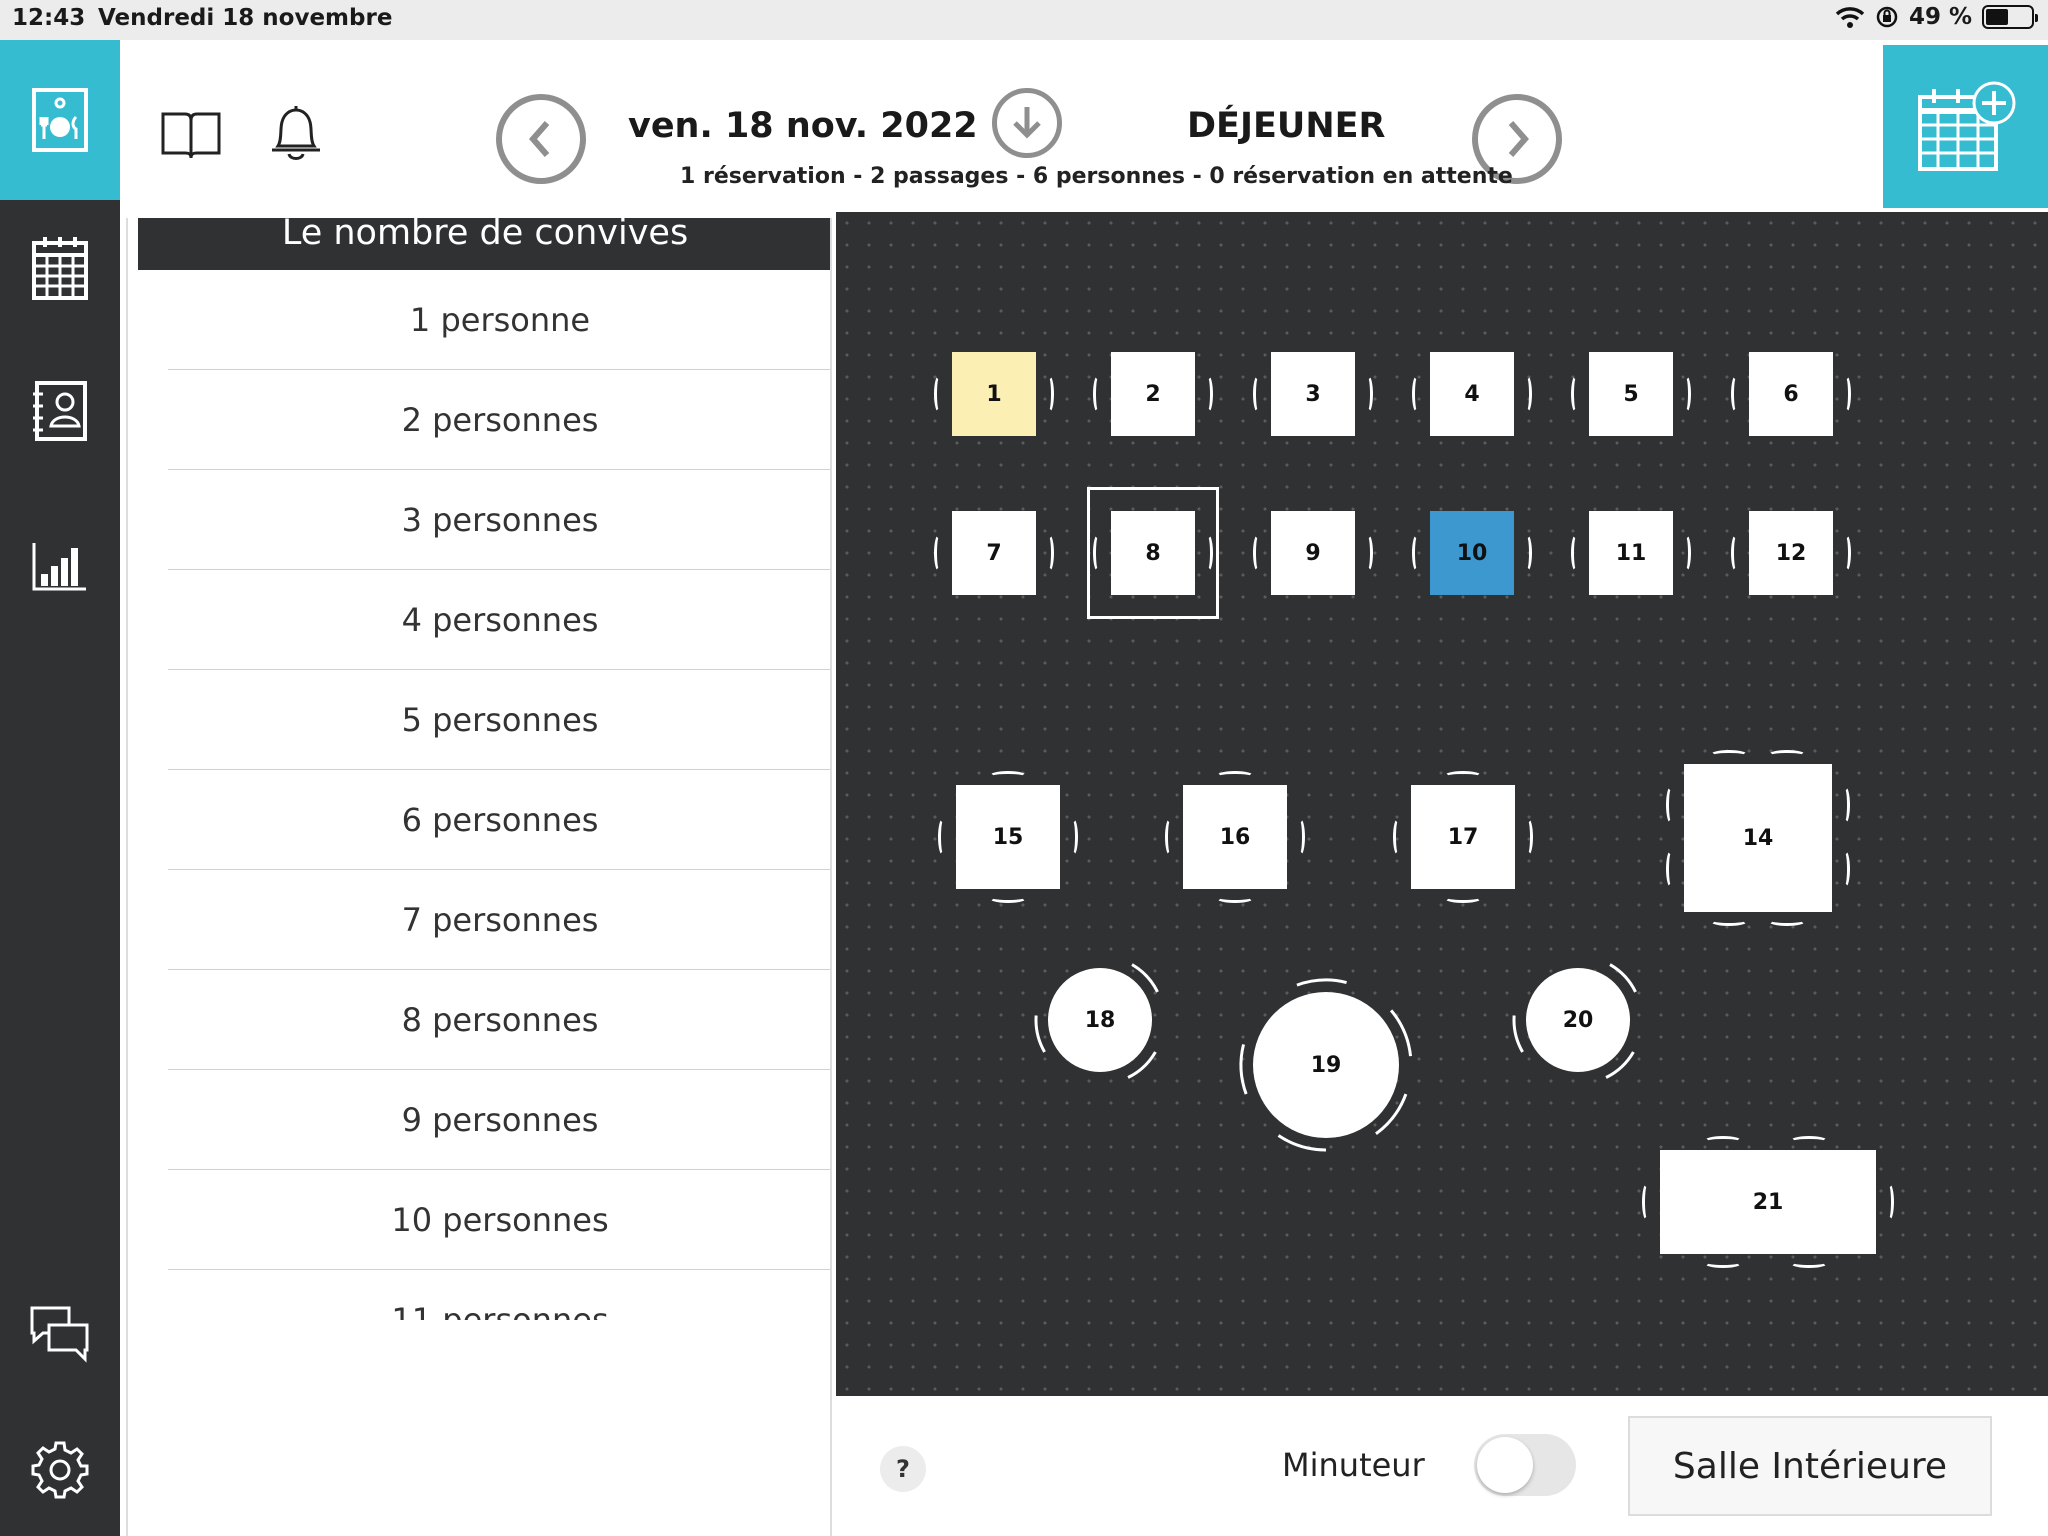 The image size is (2048, 1536). I want to click on add-booking-icon, so click(1966, 126).